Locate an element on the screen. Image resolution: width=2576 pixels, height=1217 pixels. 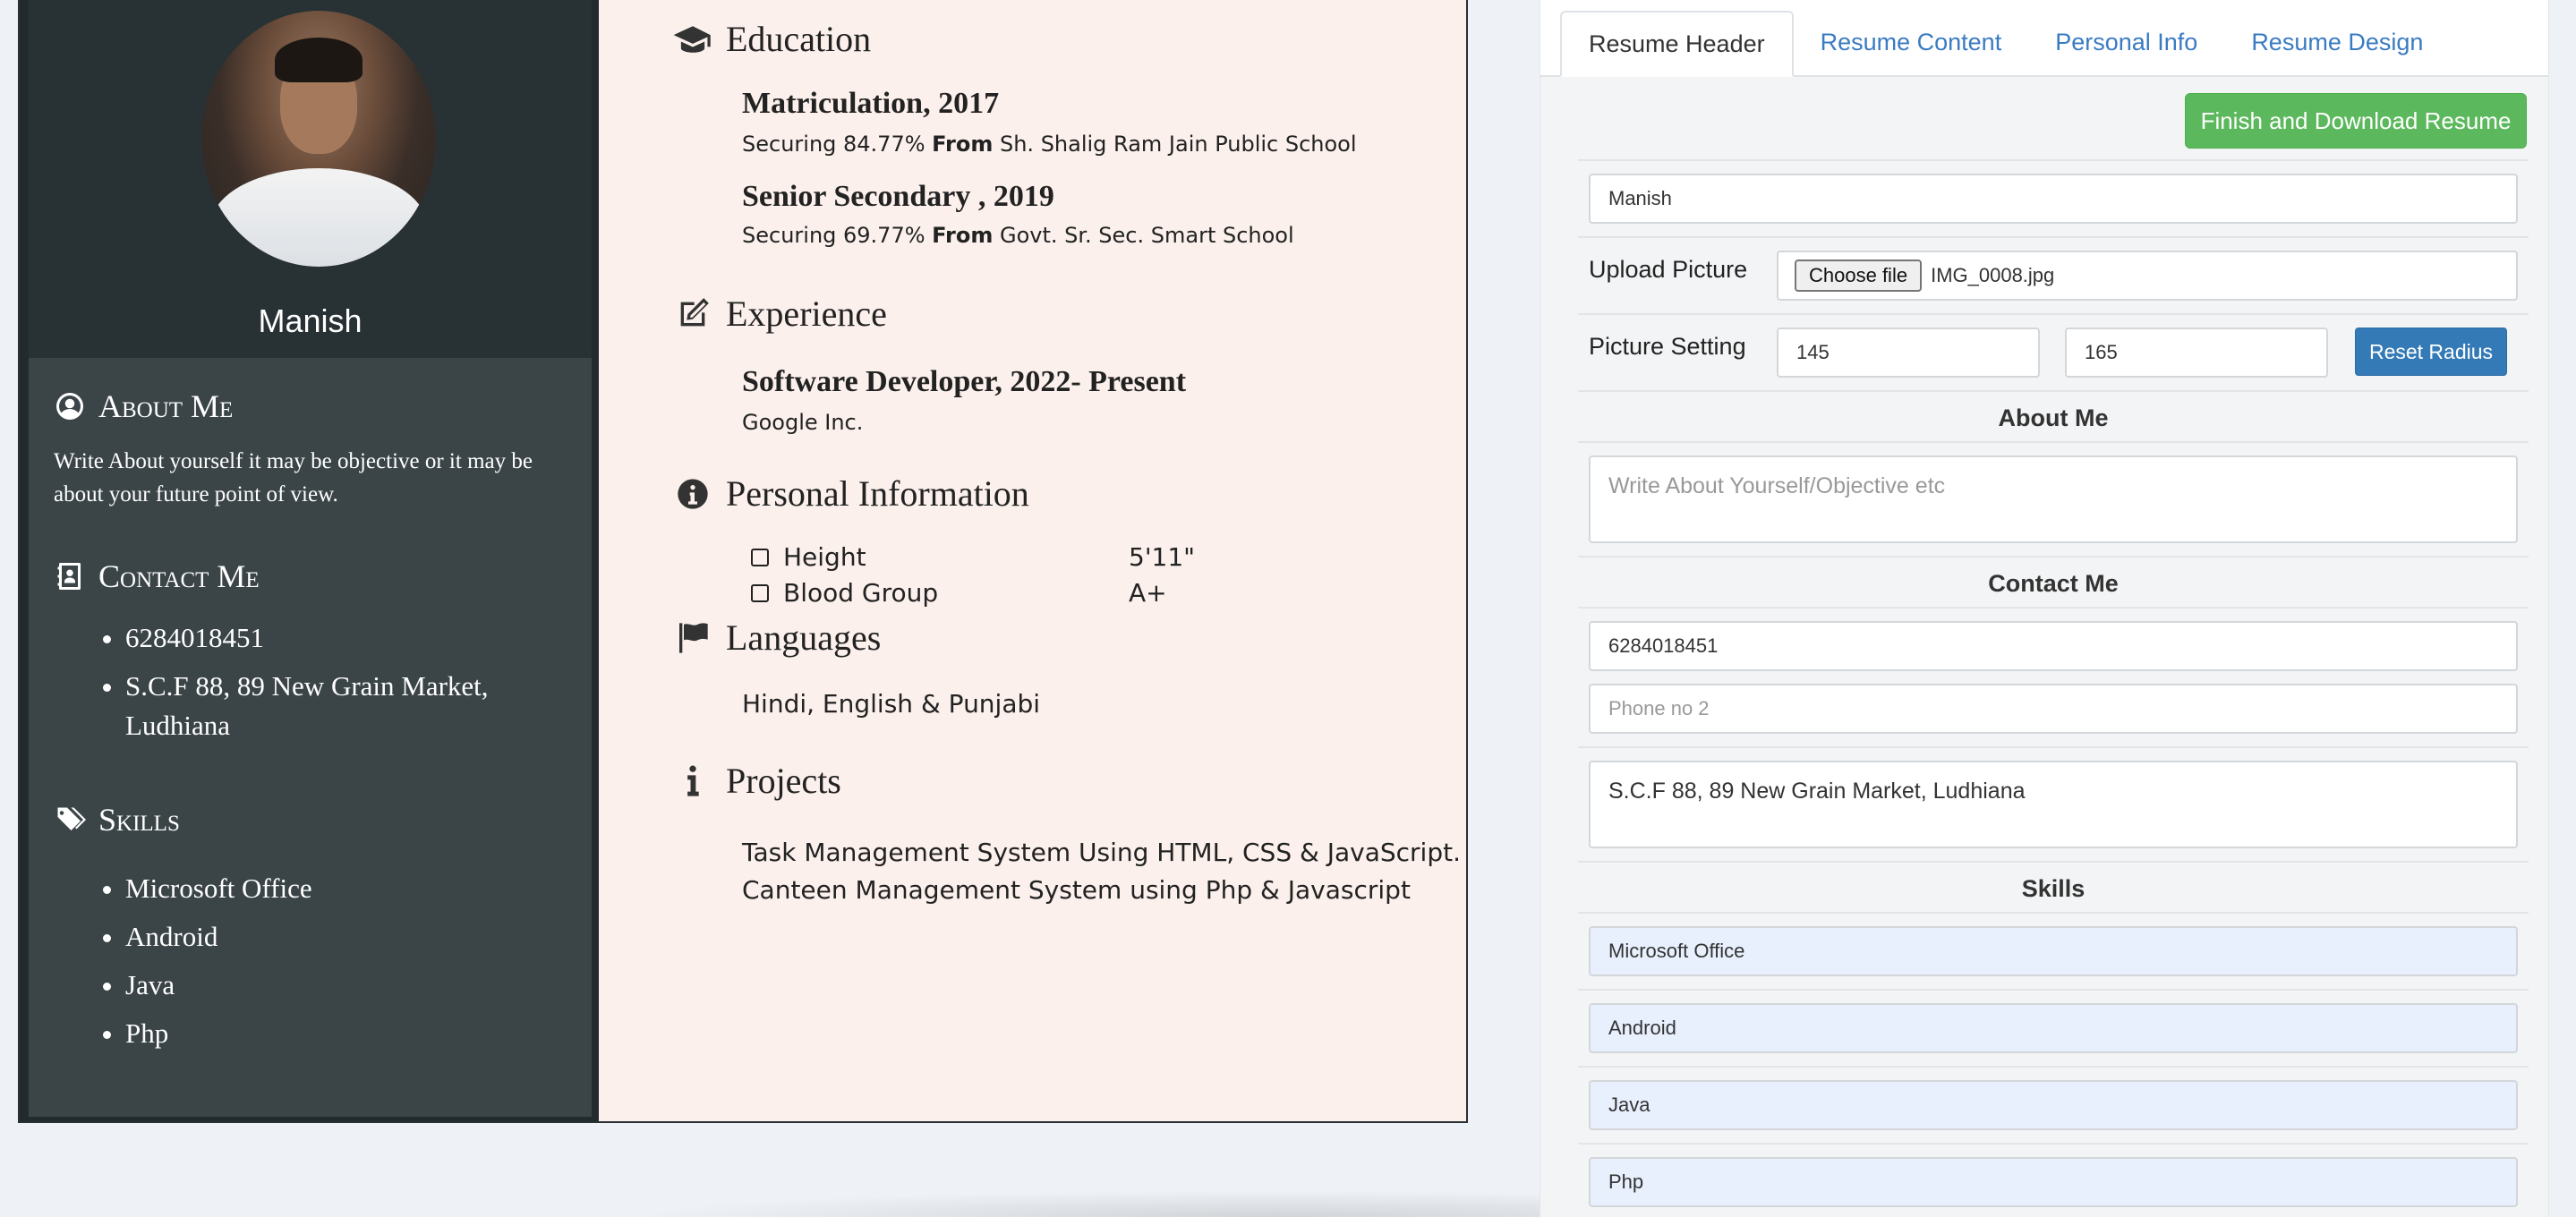
skill-item: Android is located at coordinates (358, 937).